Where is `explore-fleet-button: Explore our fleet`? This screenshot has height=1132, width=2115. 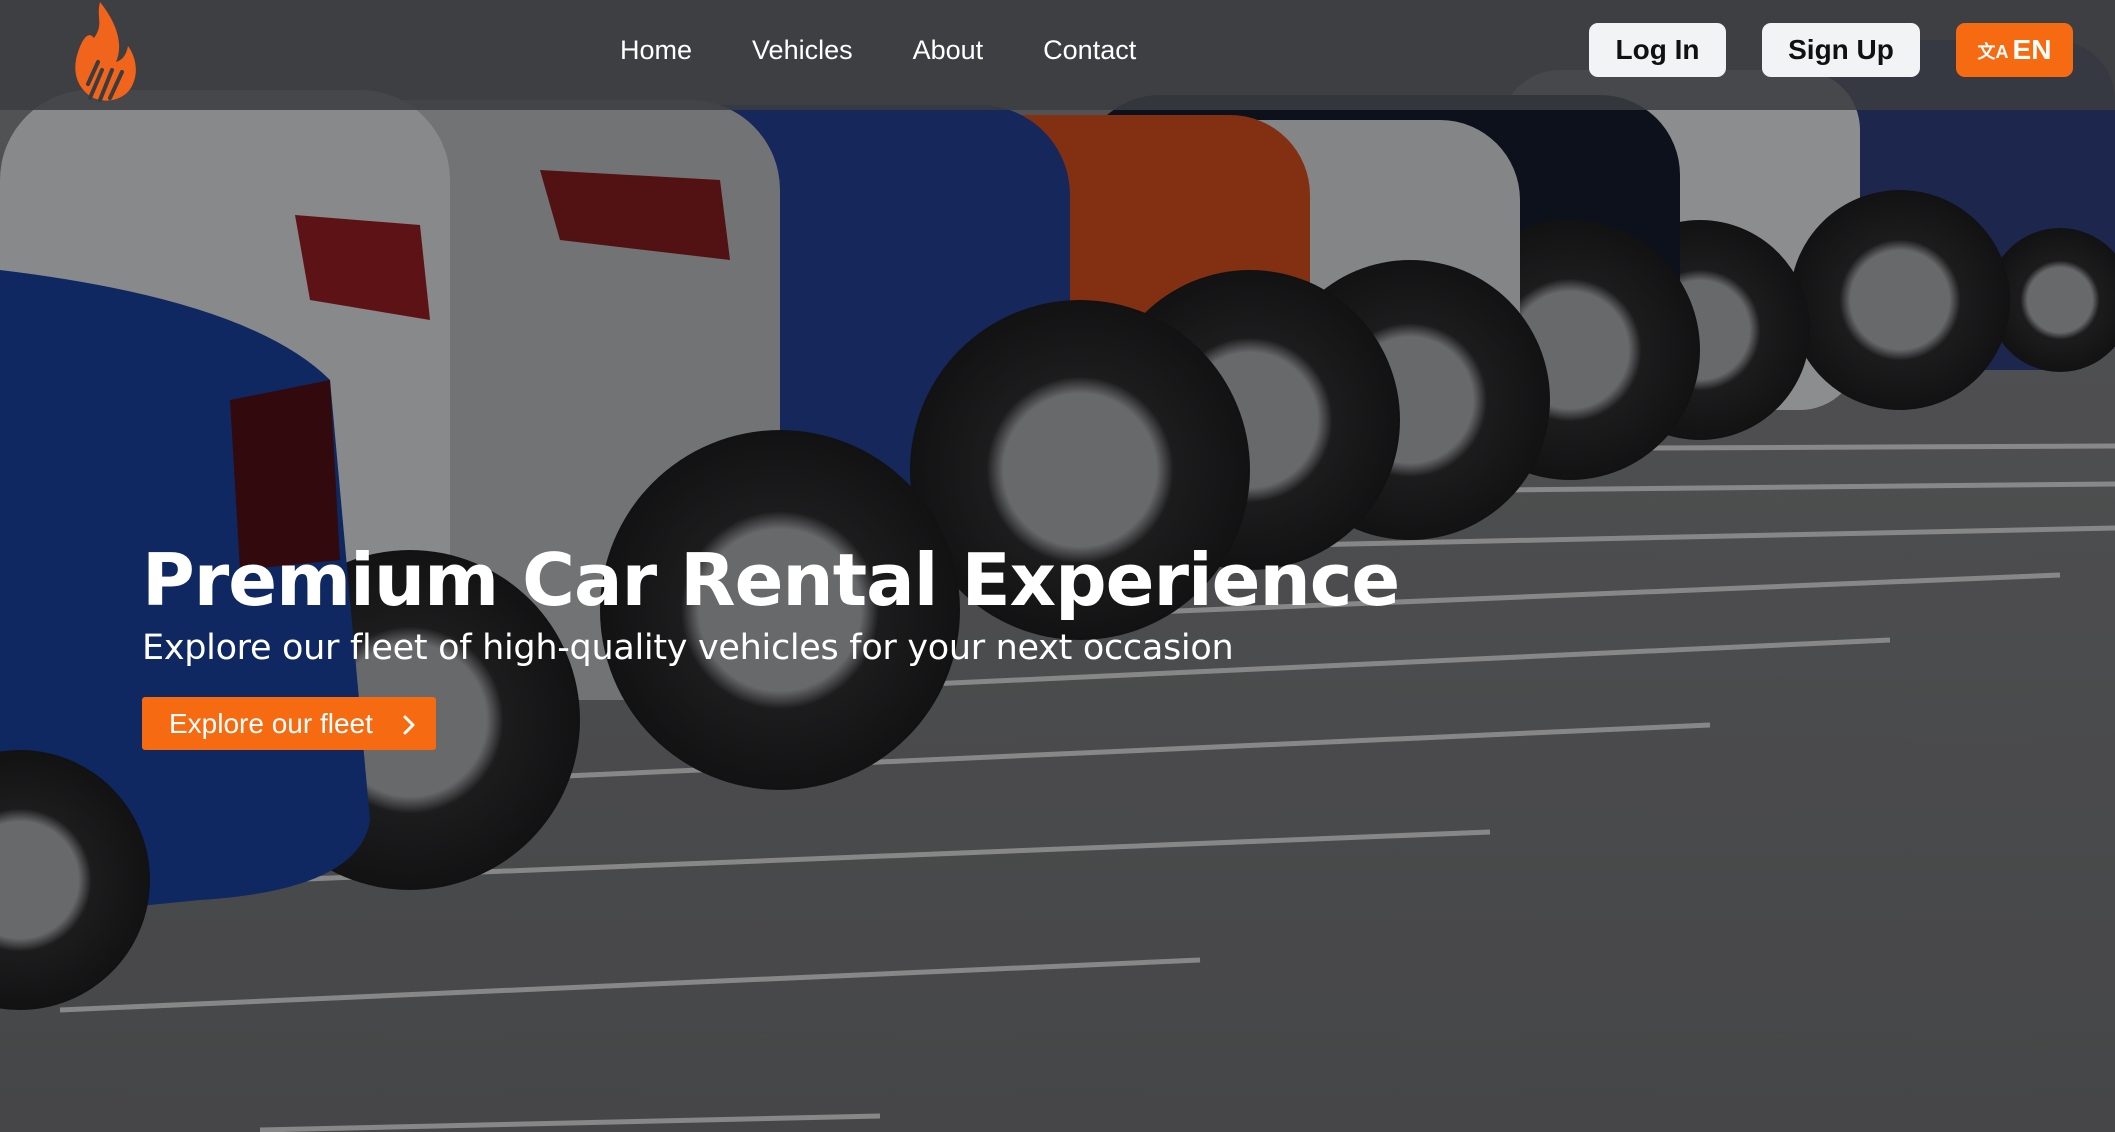
explore-fleet-button: Explore our fleet is located at coordinates (289, 723).